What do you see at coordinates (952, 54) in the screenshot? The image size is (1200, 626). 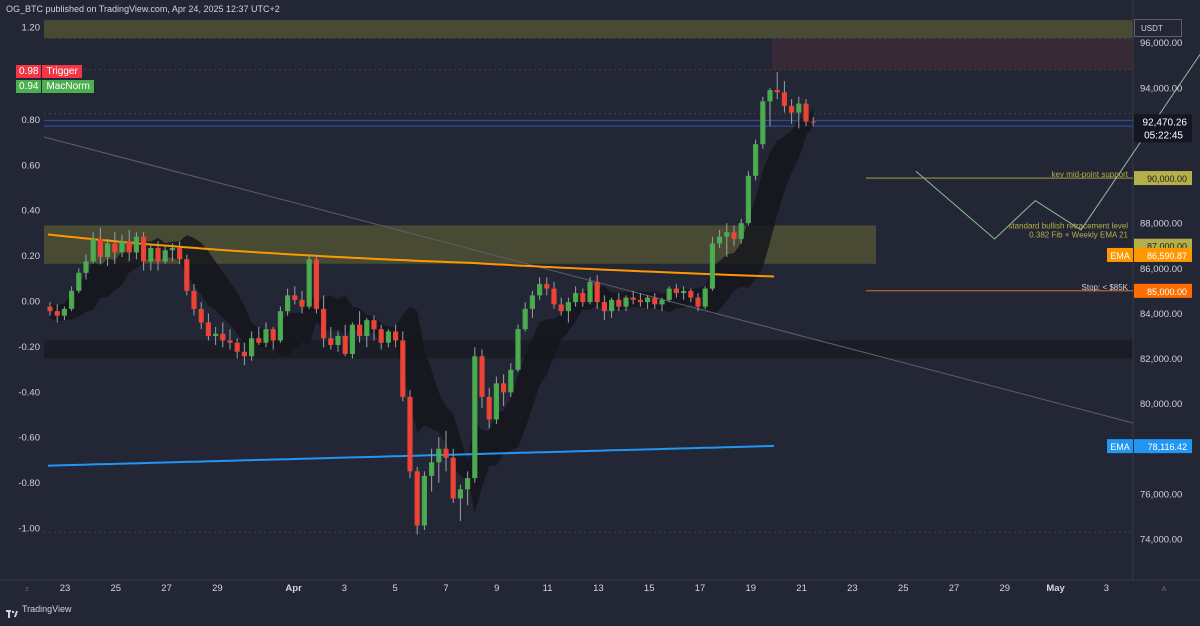 I see `target-zone` at bounding box center [952, 54].